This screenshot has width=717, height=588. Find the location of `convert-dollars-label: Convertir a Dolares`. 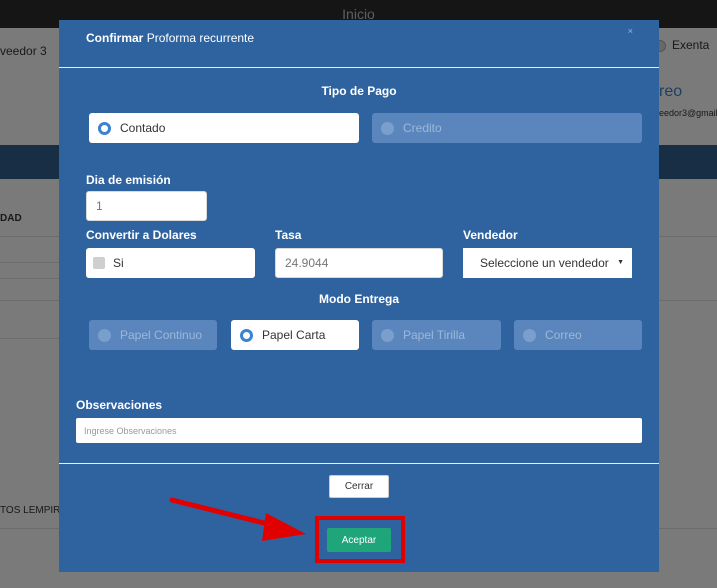

convert-dollars-label: Convertir a Dolares is located at coordinates (141, 235).